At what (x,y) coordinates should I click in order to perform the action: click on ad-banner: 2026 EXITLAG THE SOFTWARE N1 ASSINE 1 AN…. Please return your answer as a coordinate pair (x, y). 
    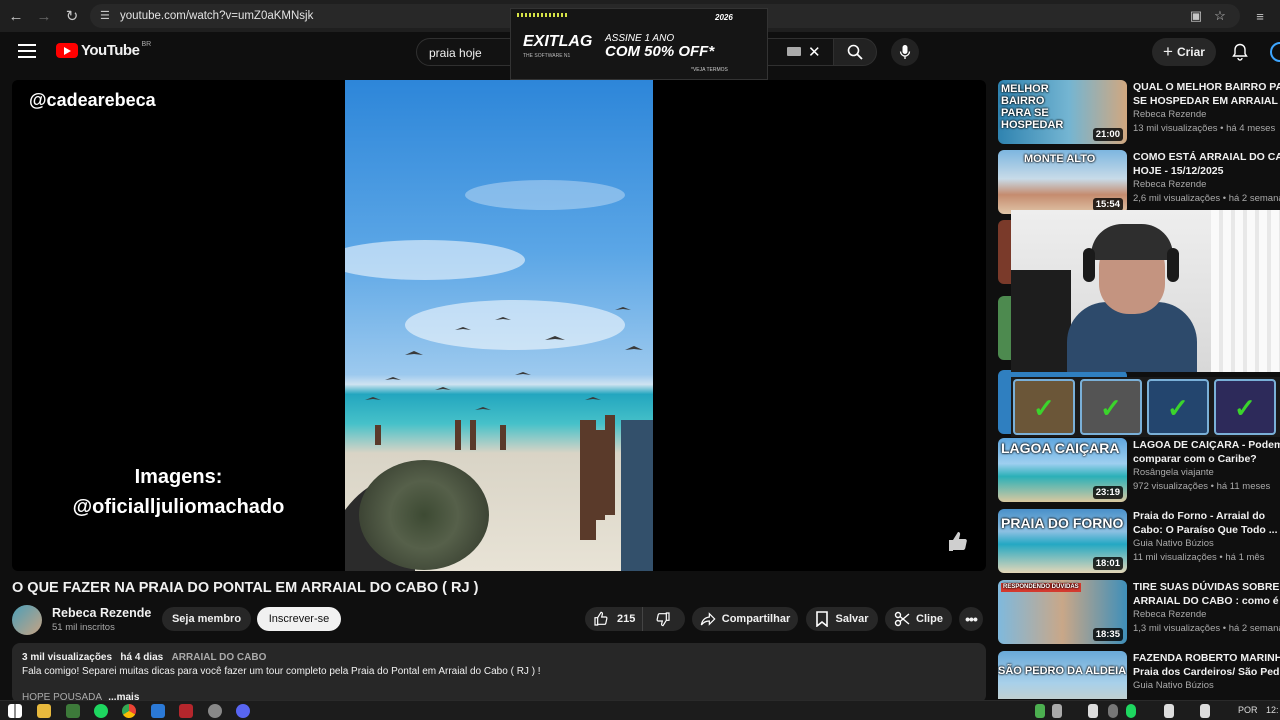
    Looking at the image, I should click on (639, 44).